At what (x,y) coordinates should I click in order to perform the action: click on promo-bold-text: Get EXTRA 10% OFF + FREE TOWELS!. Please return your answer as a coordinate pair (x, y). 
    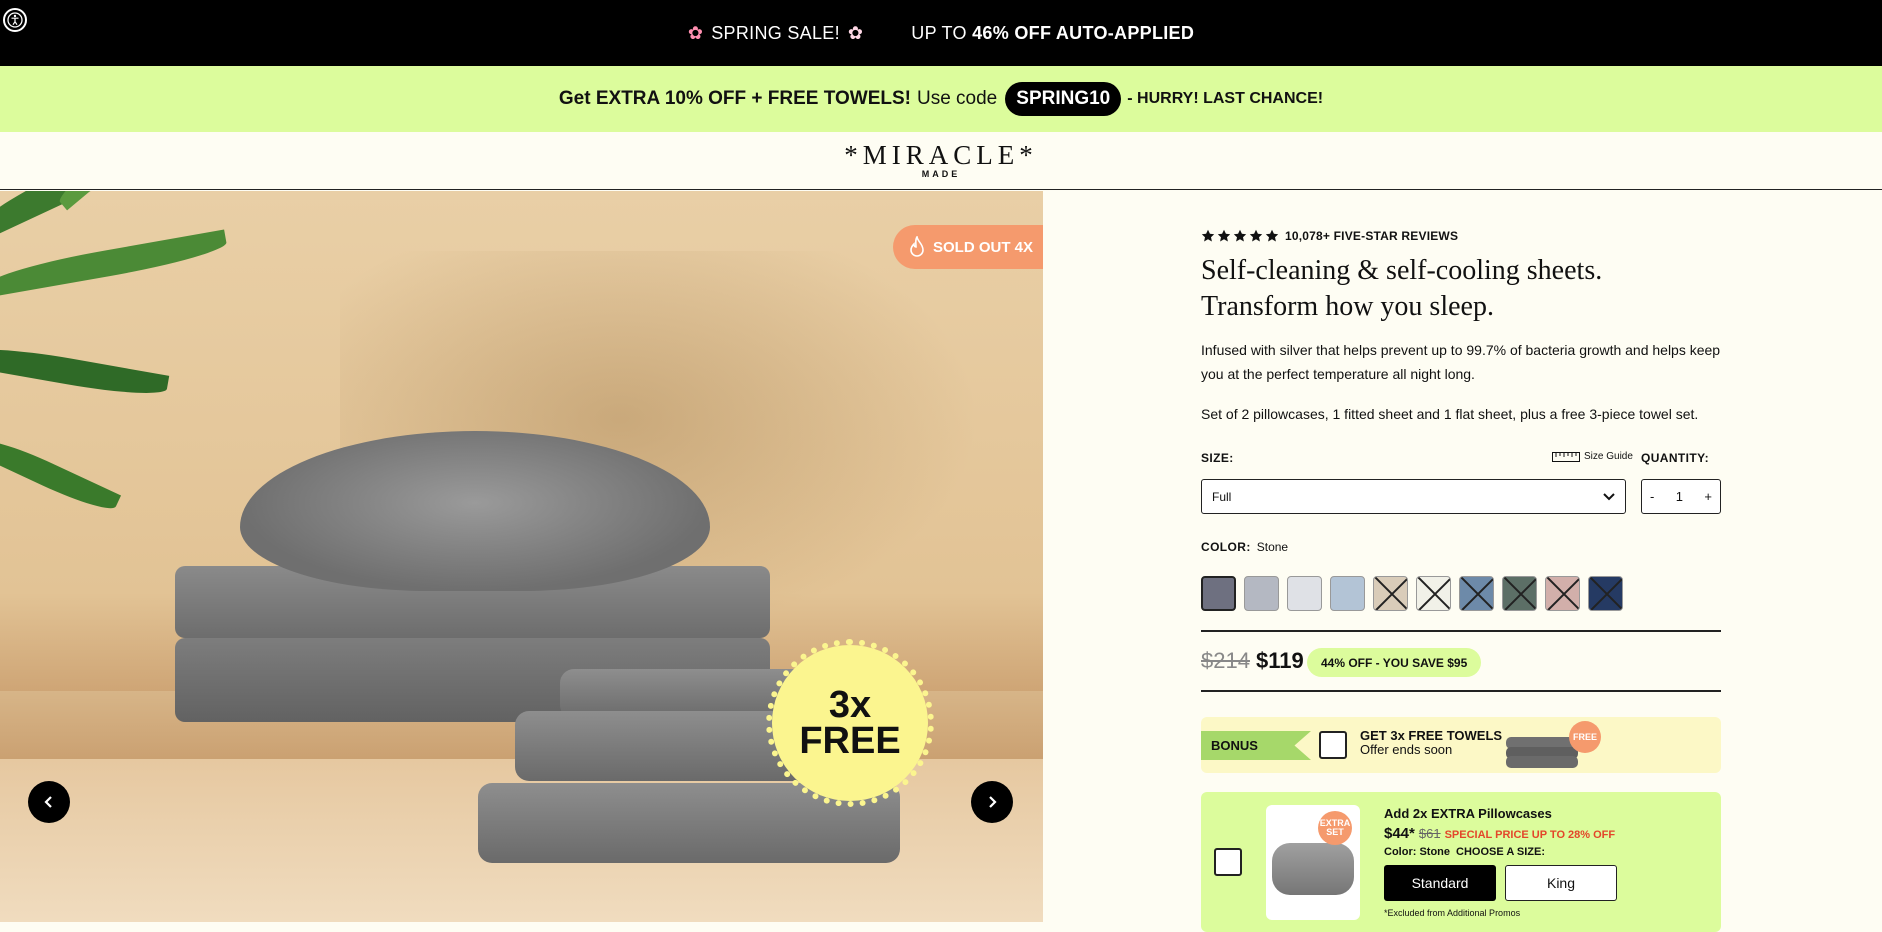
    Looking at the image, I should click on (734, 98).